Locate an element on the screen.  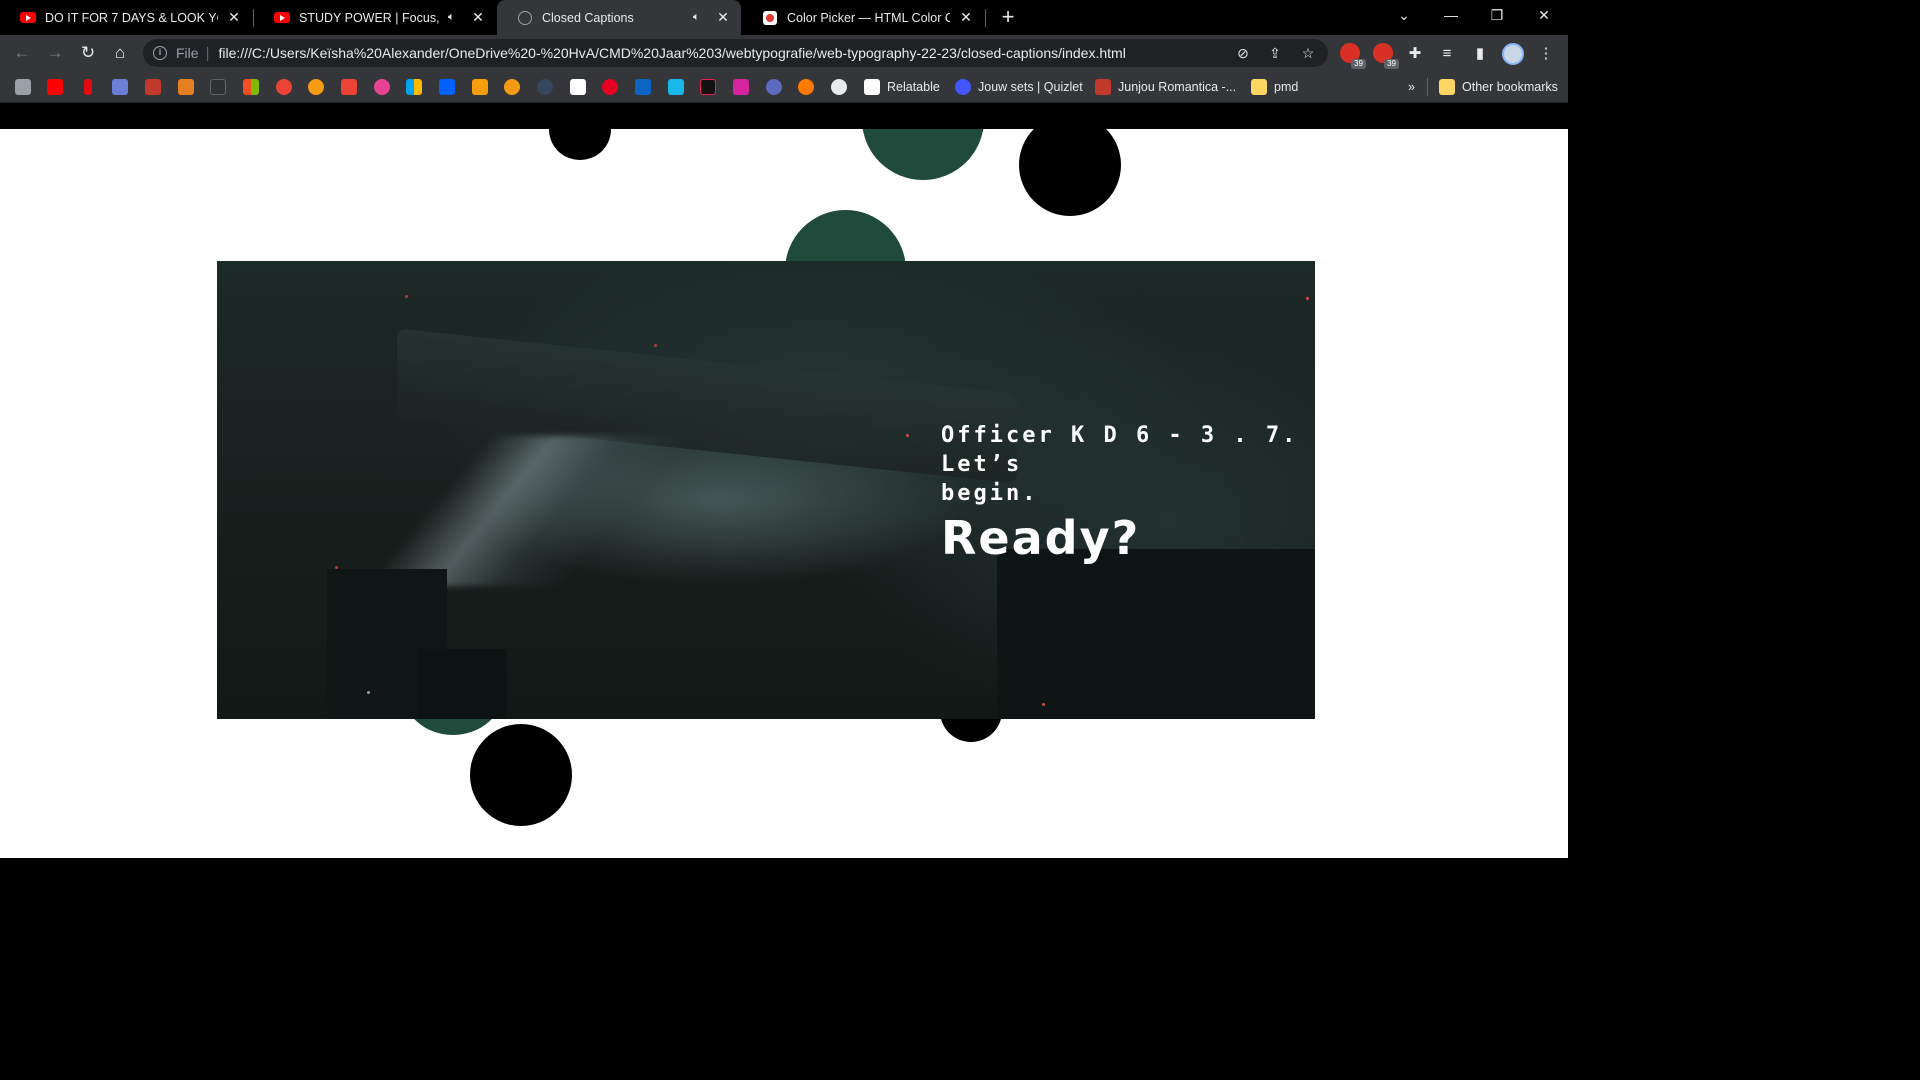
vimeo-icon is located at coordinates (676, 87).